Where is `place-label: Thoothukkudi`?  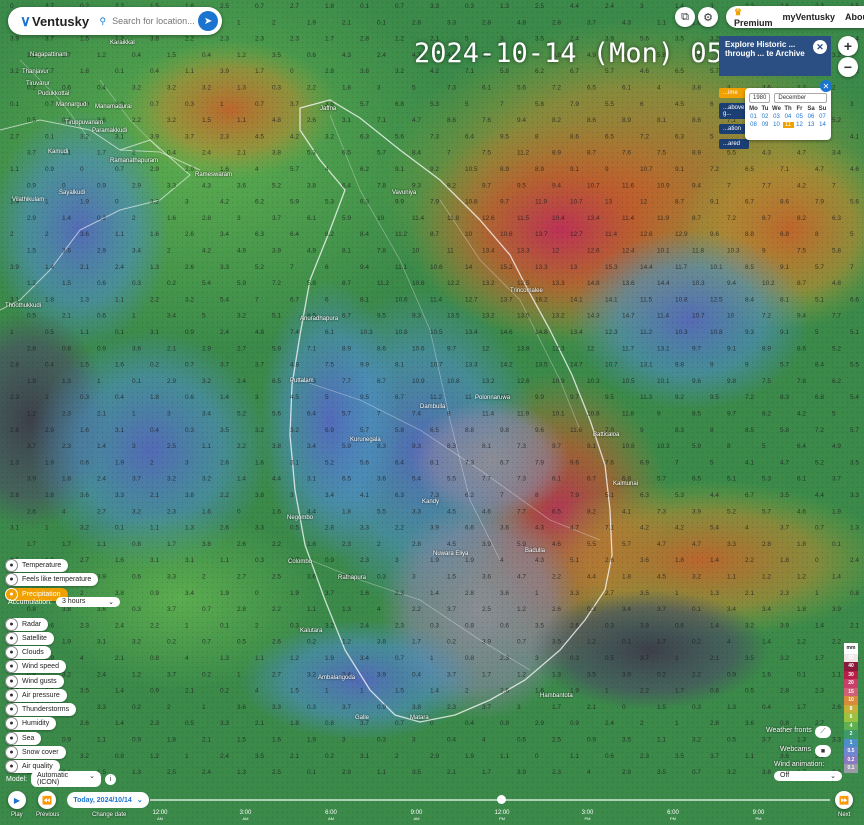 place-label: Thoothukkudi is located at coordinates (23, 306).